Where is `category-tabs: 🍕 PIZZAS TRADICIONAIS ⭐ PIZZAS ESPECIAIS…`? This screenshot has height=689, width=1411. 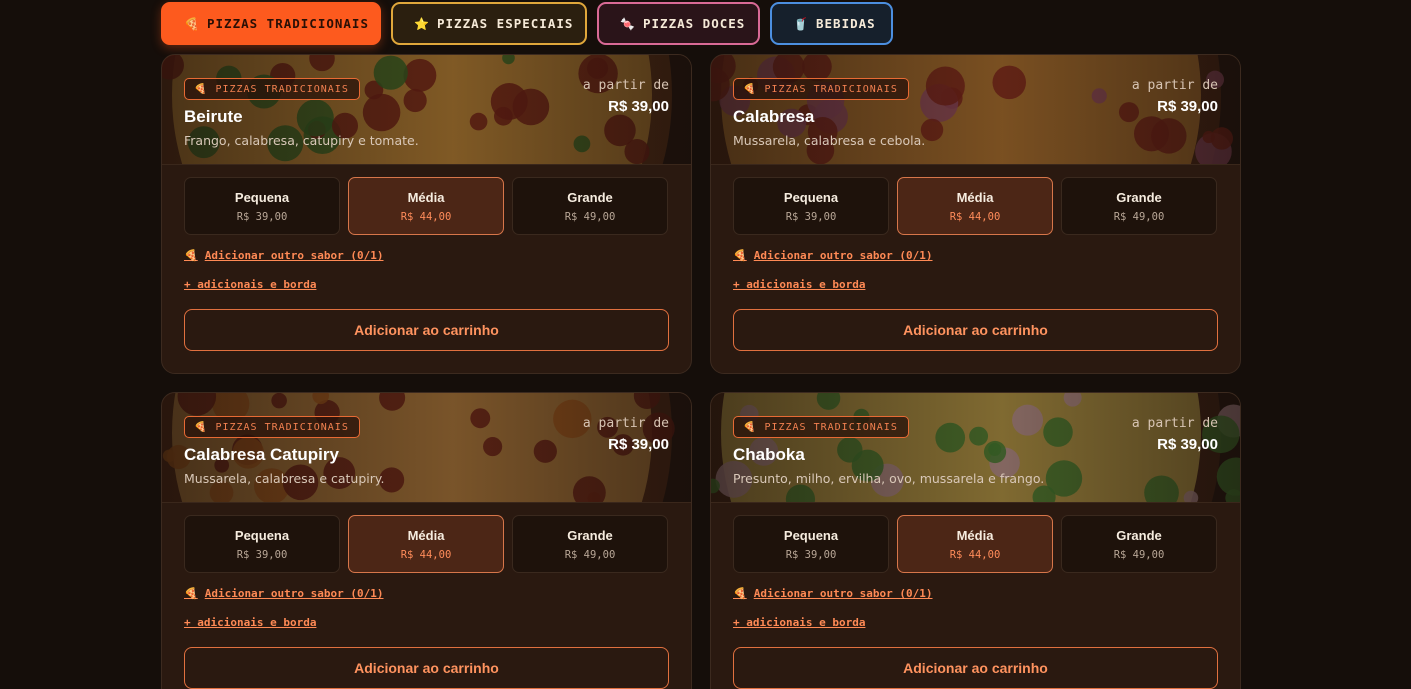 category-tabs: 🍕 PIZZAS TRADICIONAIS ⭐ PIZZAS ESPECIAIS… is located at coordinates (527, 23).